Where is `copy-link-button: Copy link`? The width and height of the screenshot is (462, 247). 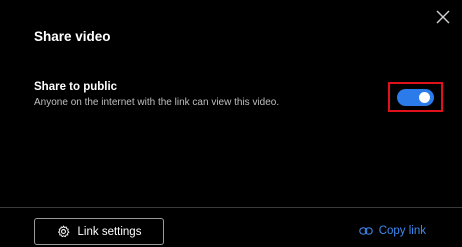 copy-link-button: Copy link is located at coordinates (392, 231).